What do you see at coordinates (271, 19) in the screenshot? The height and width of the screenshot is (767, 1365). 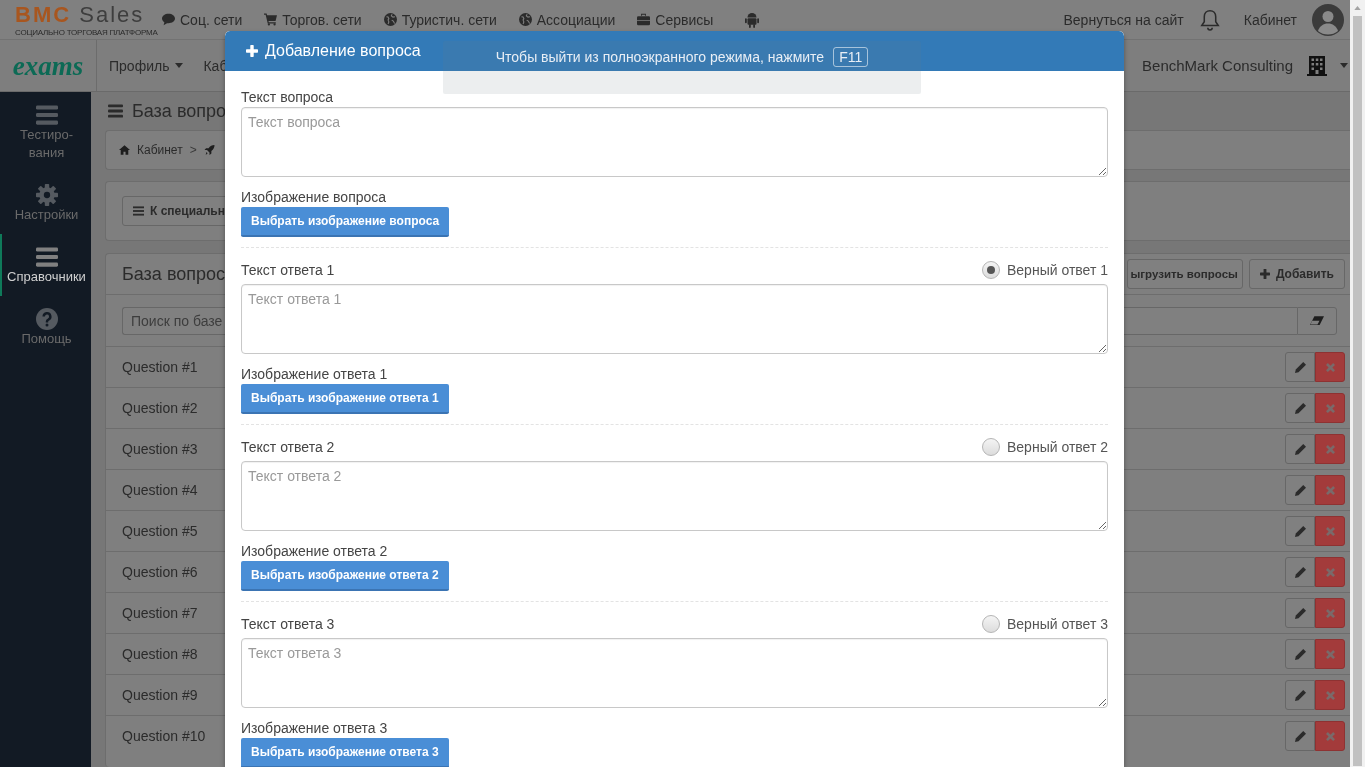 I see `cart-icon` at bounding box center [271, 19].